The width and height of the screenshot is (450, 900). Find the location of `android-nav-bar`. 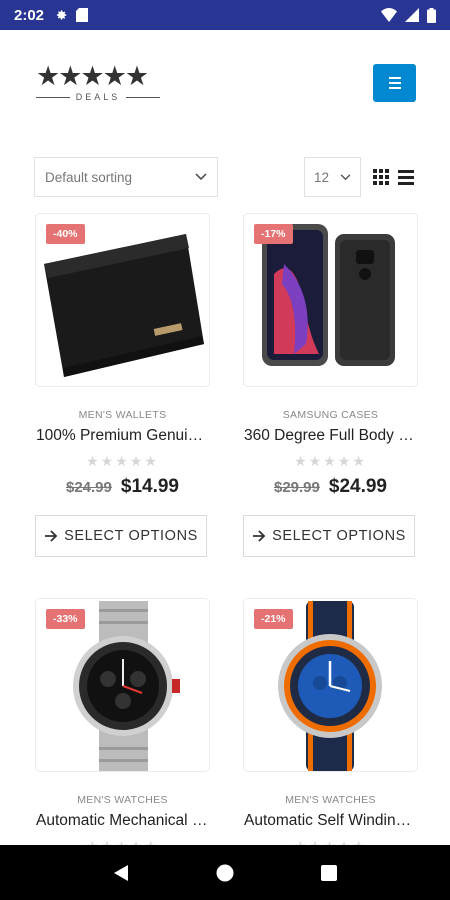

android-nav-bar is located at coordinates (225, 872).